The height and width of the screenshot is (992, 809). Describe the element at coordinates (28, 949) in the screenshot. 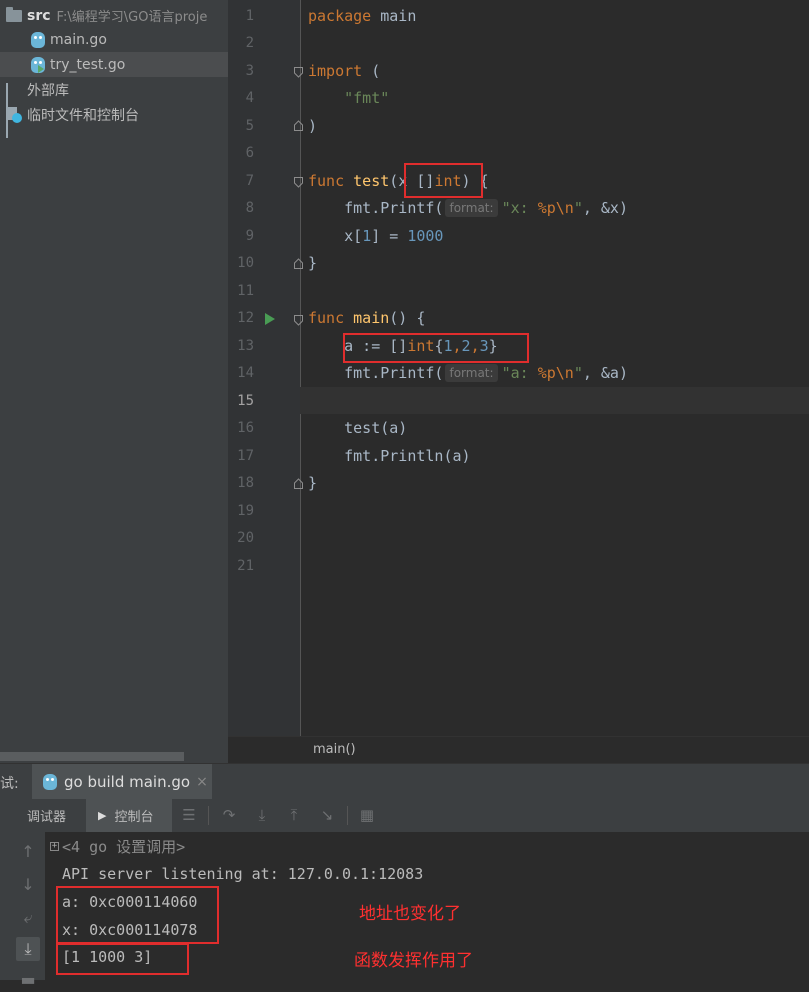

I see `scroll-to-end-icon: ⤓` at that location.